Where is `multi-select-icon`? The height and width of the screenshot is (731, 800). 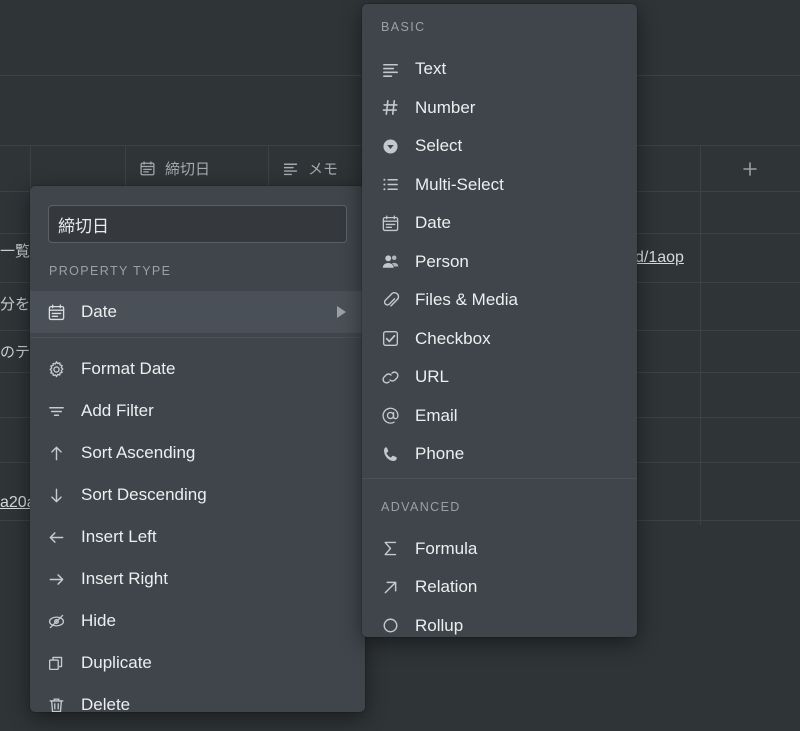 multi-select-icon is located at coordinates (394, 185).